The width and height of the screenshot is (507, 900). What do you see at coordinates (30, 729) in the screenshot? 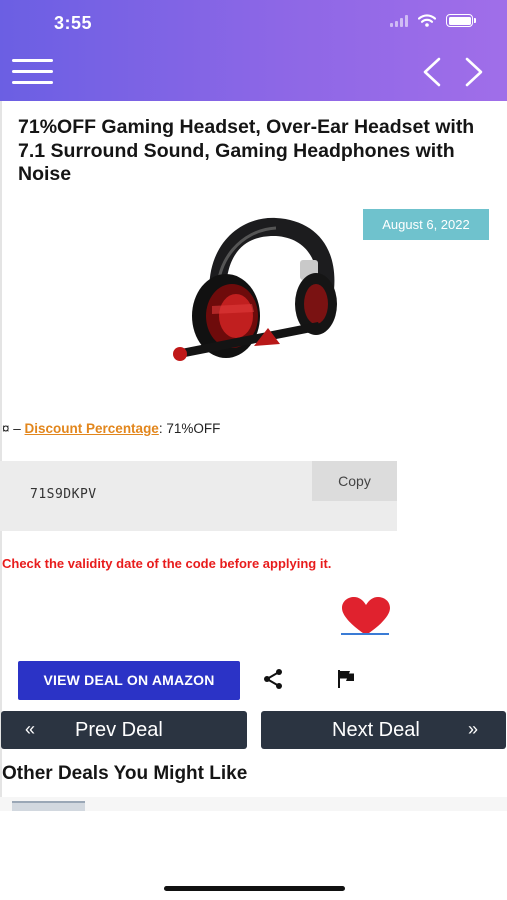
I see `double-chevron-left-icon: «` at bounding box center [30, 729].